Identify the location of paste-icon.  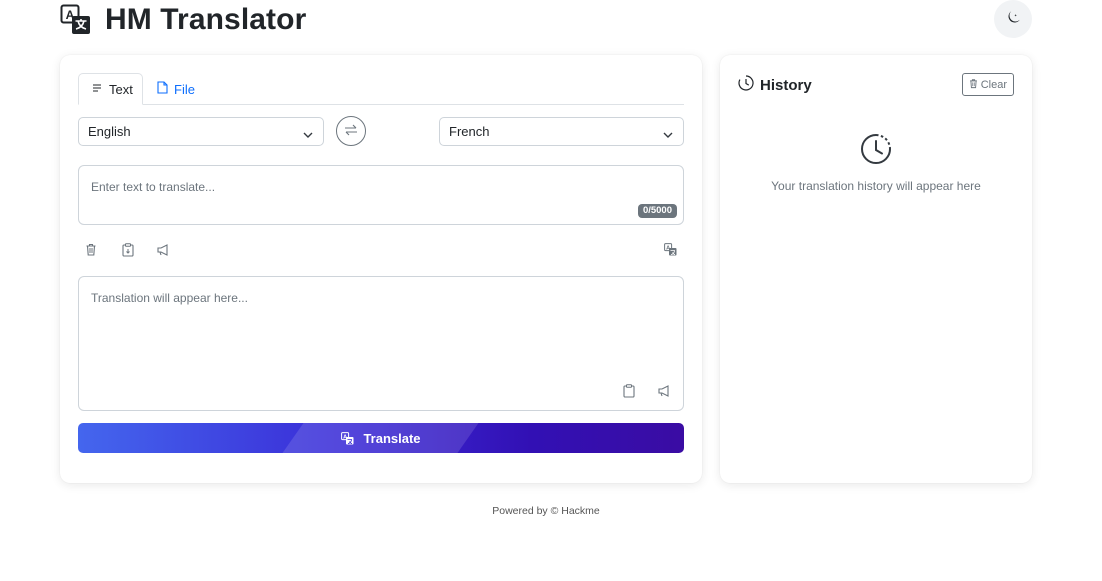
(128, 251).